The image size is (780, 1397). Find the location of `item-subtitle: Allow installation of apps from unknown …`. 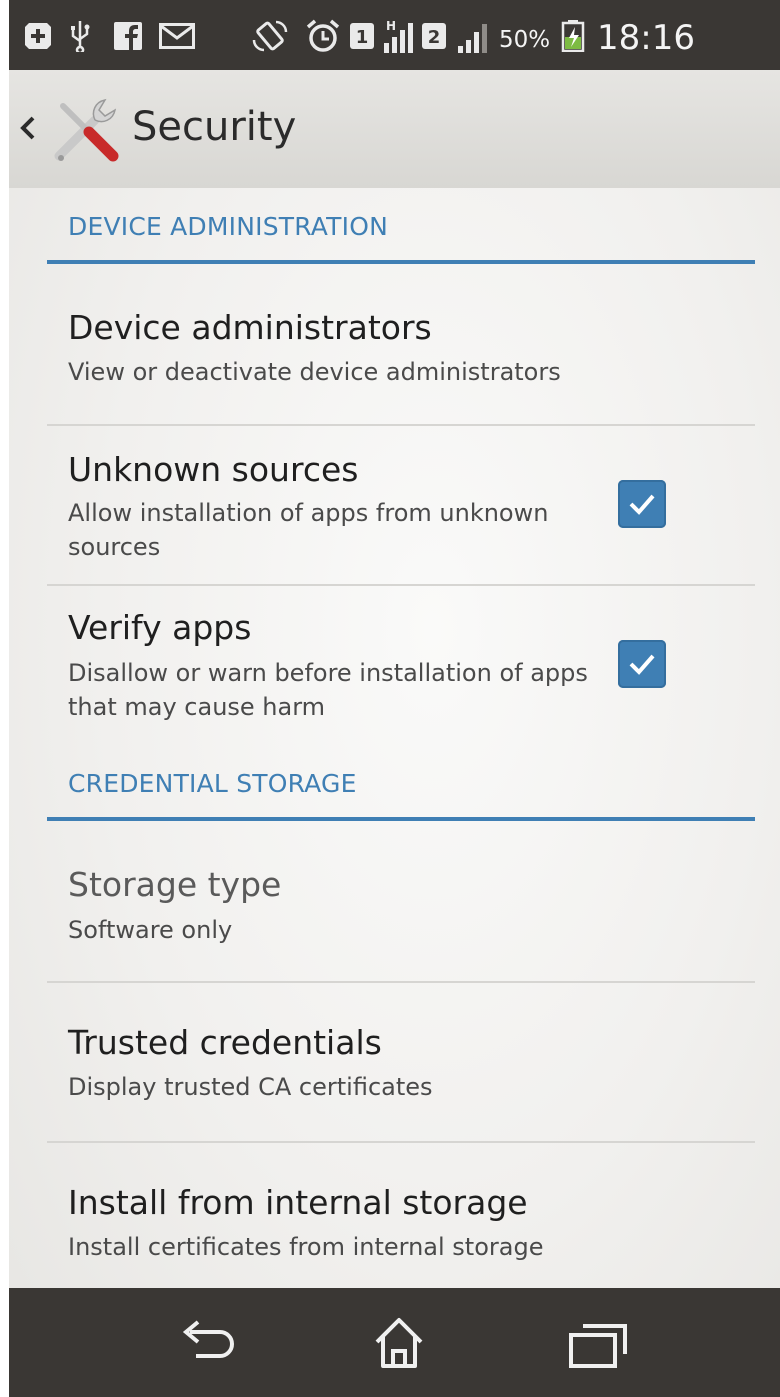

item-subtitle: Allow installation of apps from unknown … is located at coordinates (308, 530).